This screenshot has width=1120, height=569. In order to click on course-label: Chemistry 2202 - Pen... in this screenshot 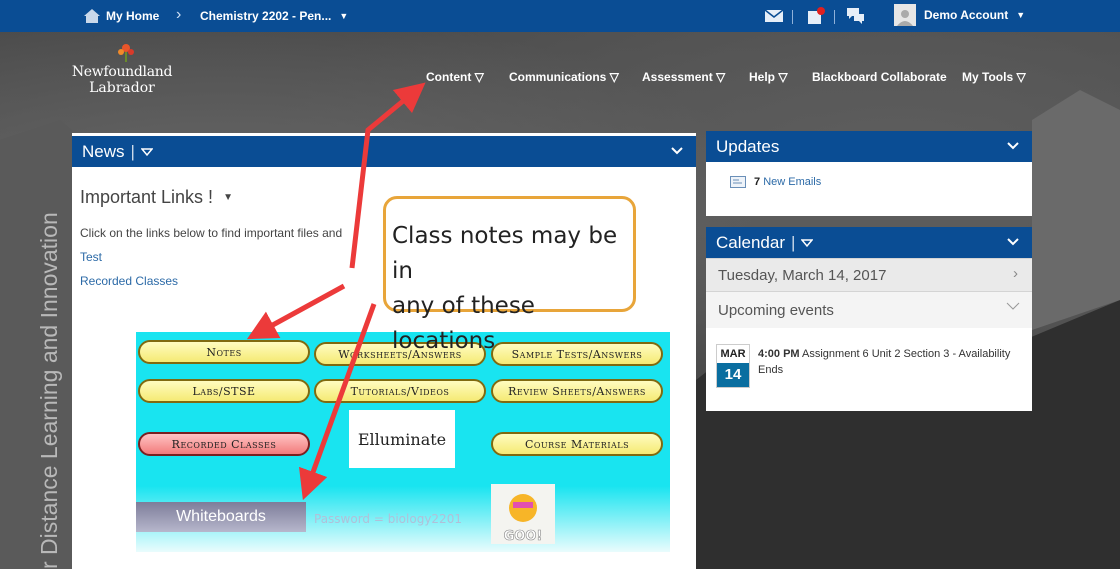, I will do `click(266, 16)`.